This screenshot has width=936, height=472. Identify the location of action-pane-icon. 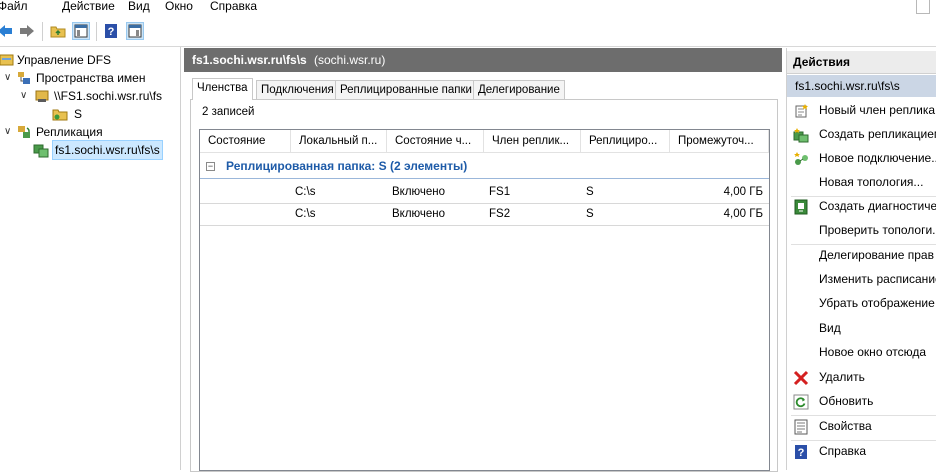
(135, 31).